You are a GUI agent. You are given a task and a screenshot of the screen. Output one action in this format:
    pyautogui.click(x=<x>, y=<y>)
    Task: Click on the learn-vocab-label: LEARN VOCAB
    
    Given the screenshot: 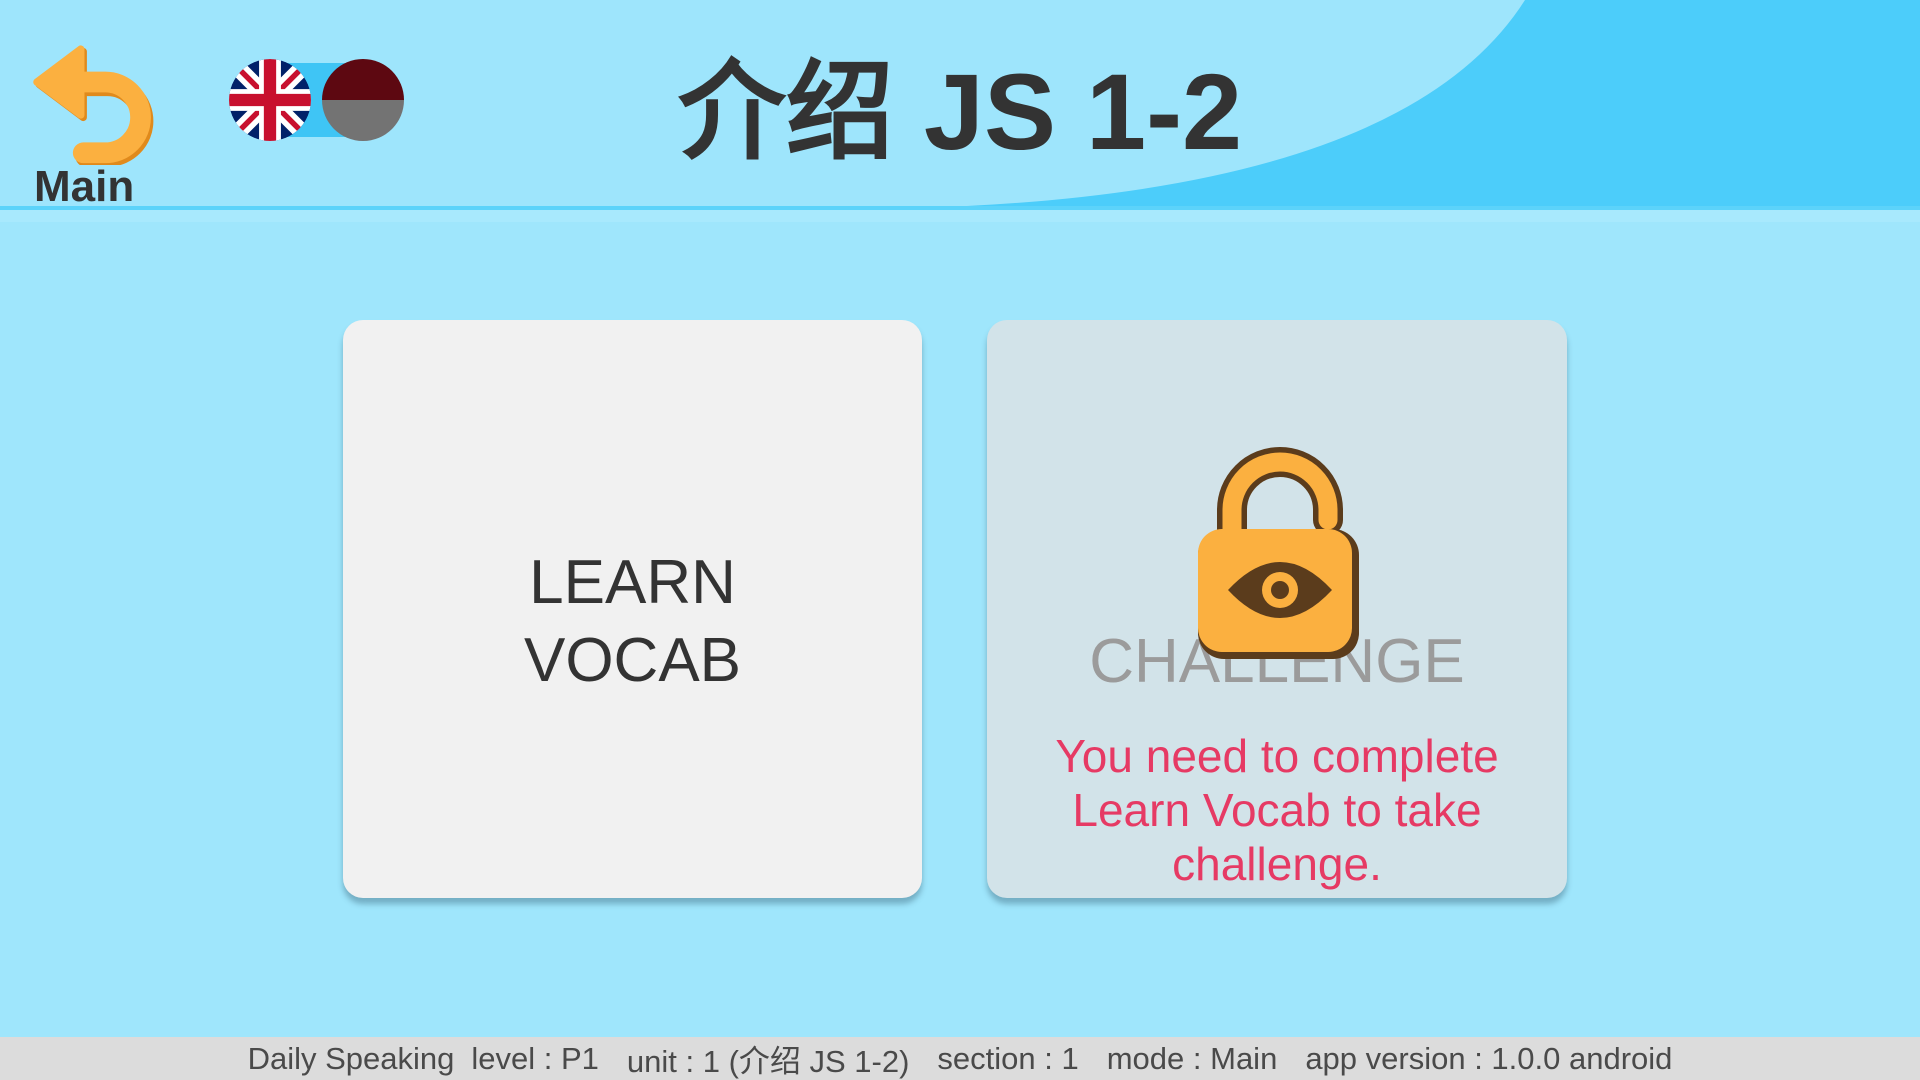 What is the action you would take?
    pyautogui.click(x=632, y=622)
    